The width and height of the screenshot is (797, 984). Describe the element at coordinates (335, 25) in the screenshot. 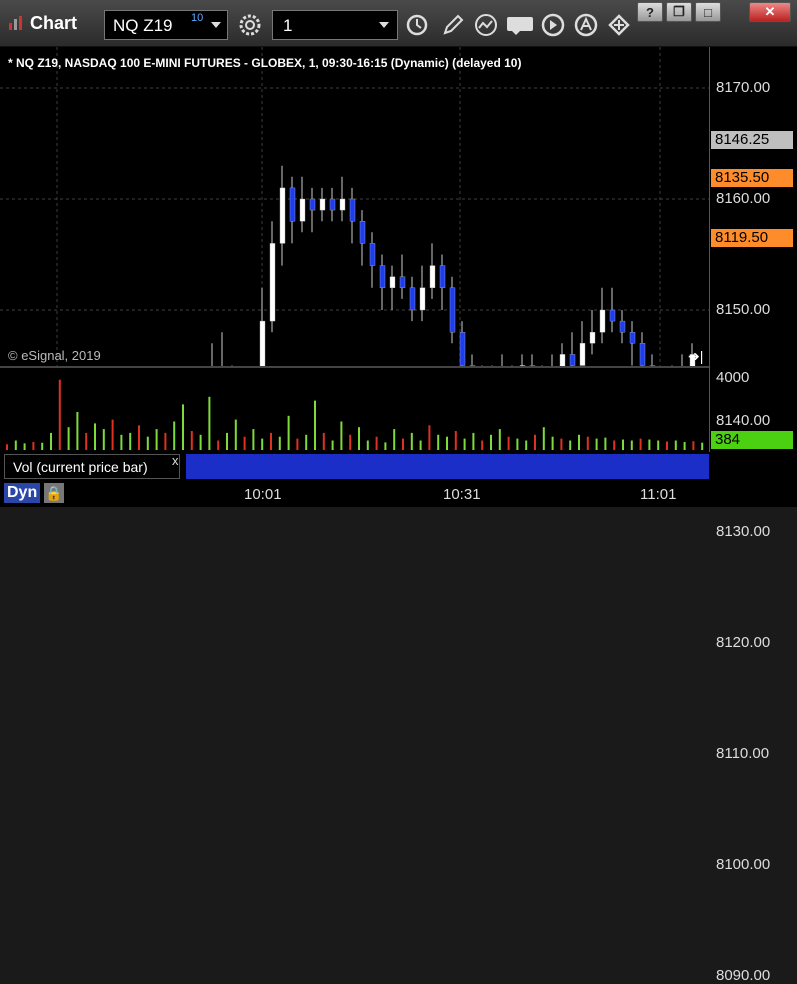

I see `interval-select: 1` at that location.